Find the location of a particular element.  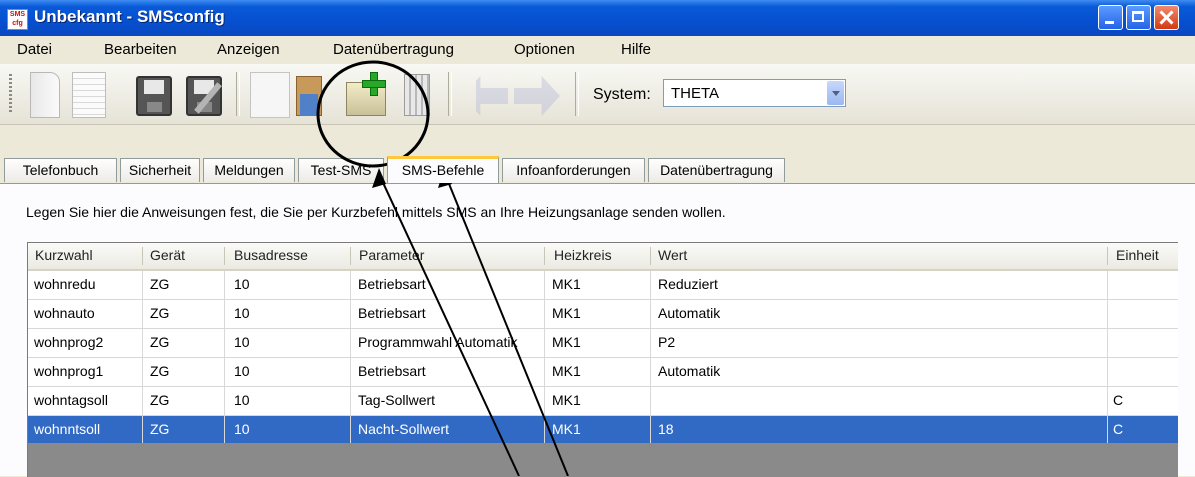

cell-kurzwahl: wohnntsoll is located at coordinates (67, 429).